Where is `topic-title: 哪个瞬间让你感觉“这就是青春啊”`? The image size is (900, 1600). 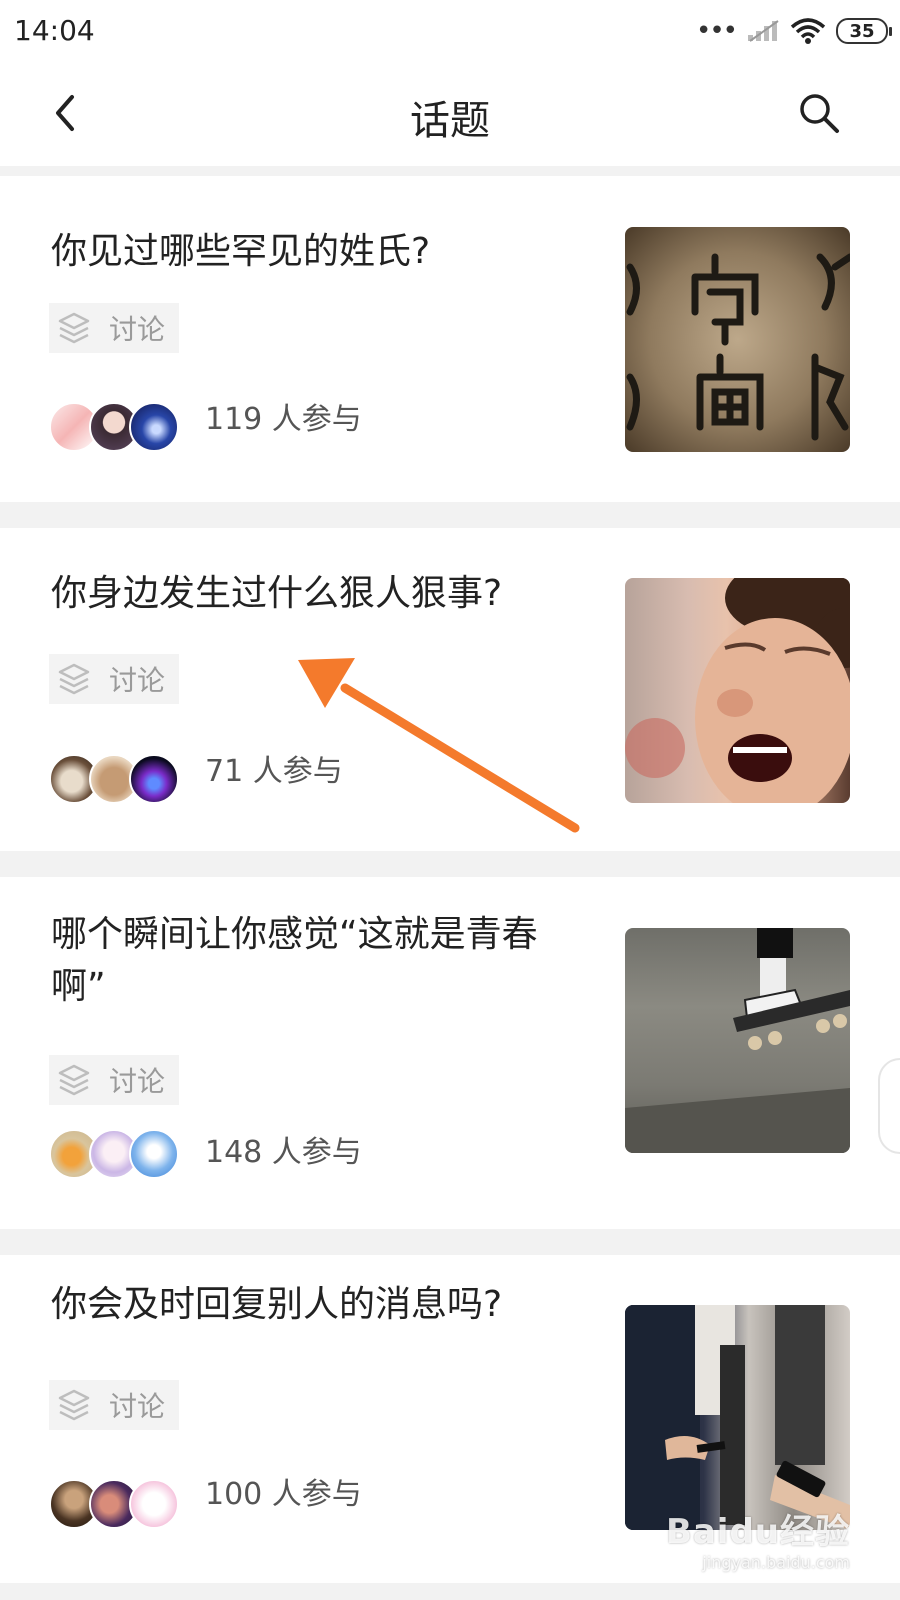
topic-title: 哪个瞬间让你感觉“这就是青春啊” is located at coordinates (311, 961).